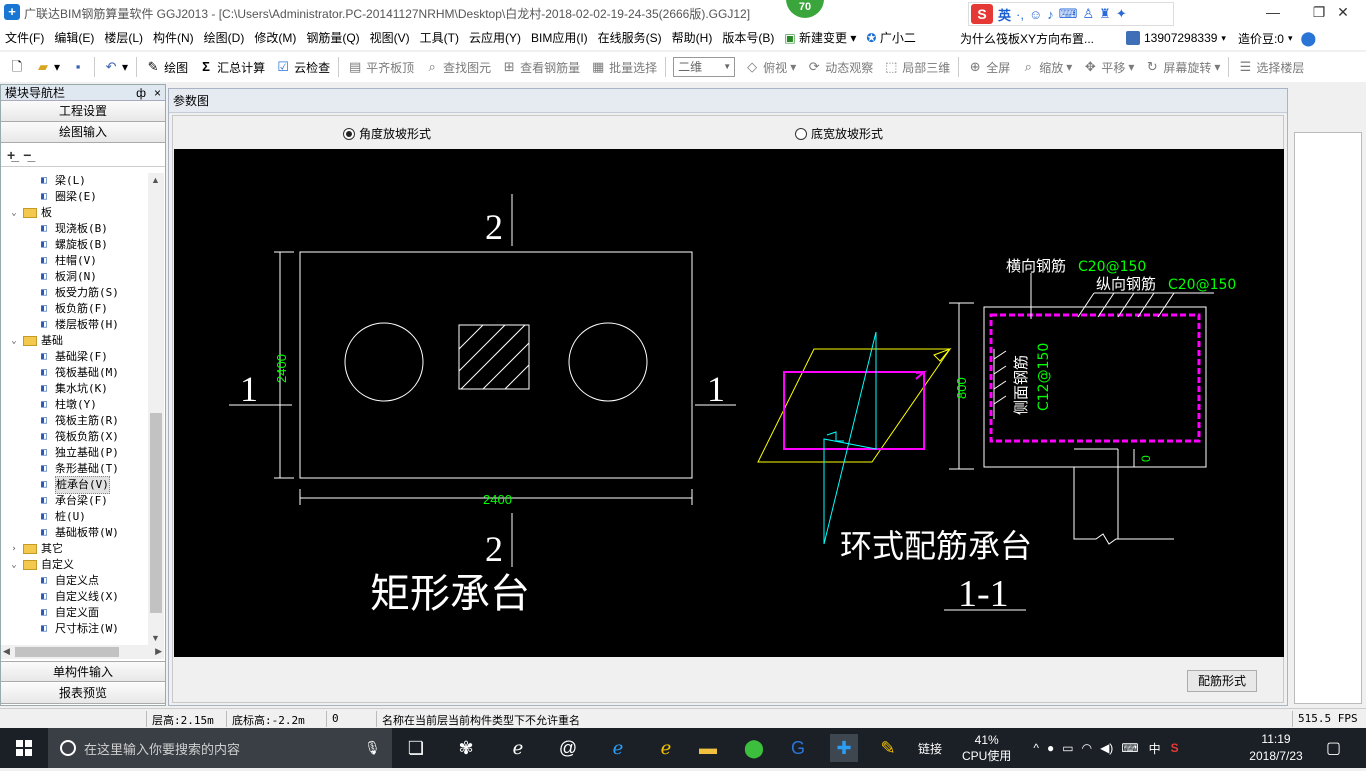 Image resolution: width=1366 pixels, height=771 pixels. What do you see at coordinates (74, 357) in the screenshot?
I see `tree-item: ◧ 基础梁(F)` at bounding box center [74, 357].